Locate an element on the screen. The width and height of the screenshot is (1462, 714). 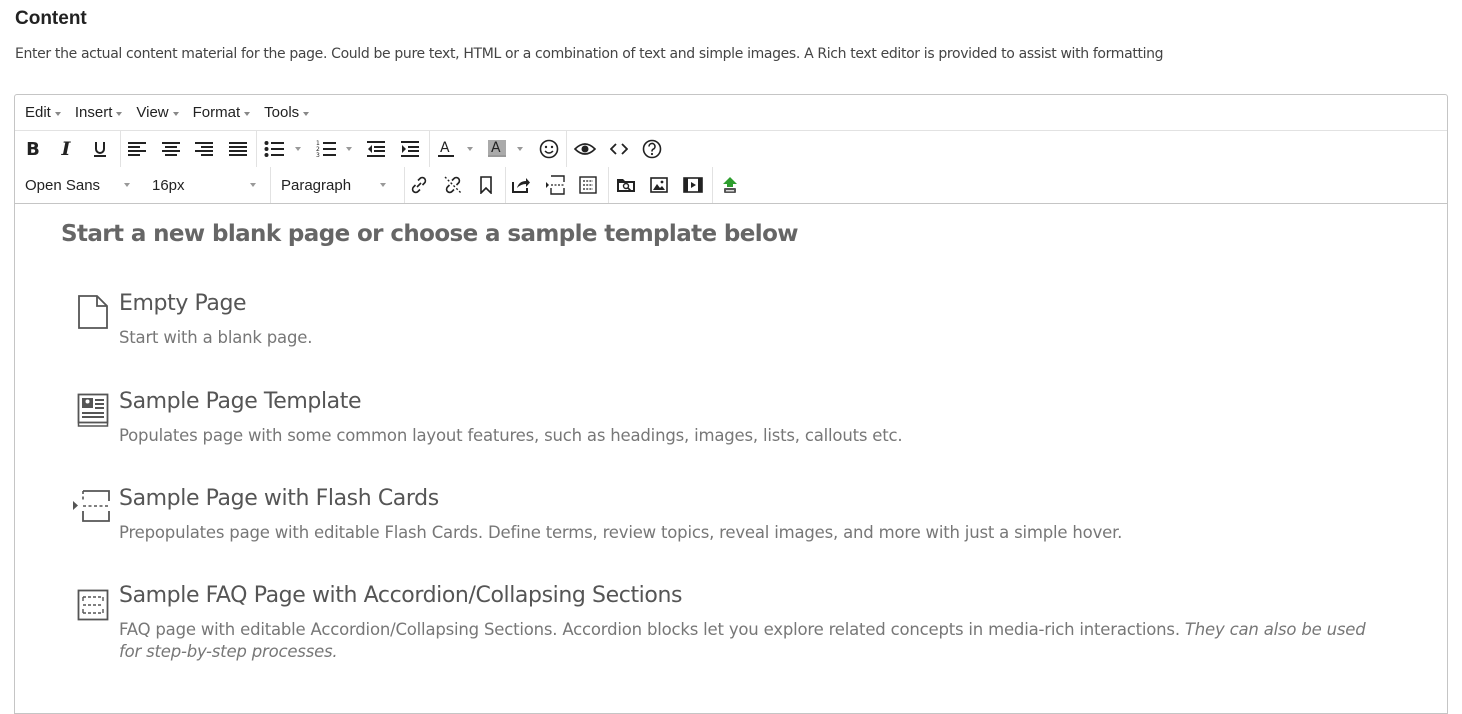
insert-link-button is located at coordinates (419, 185).